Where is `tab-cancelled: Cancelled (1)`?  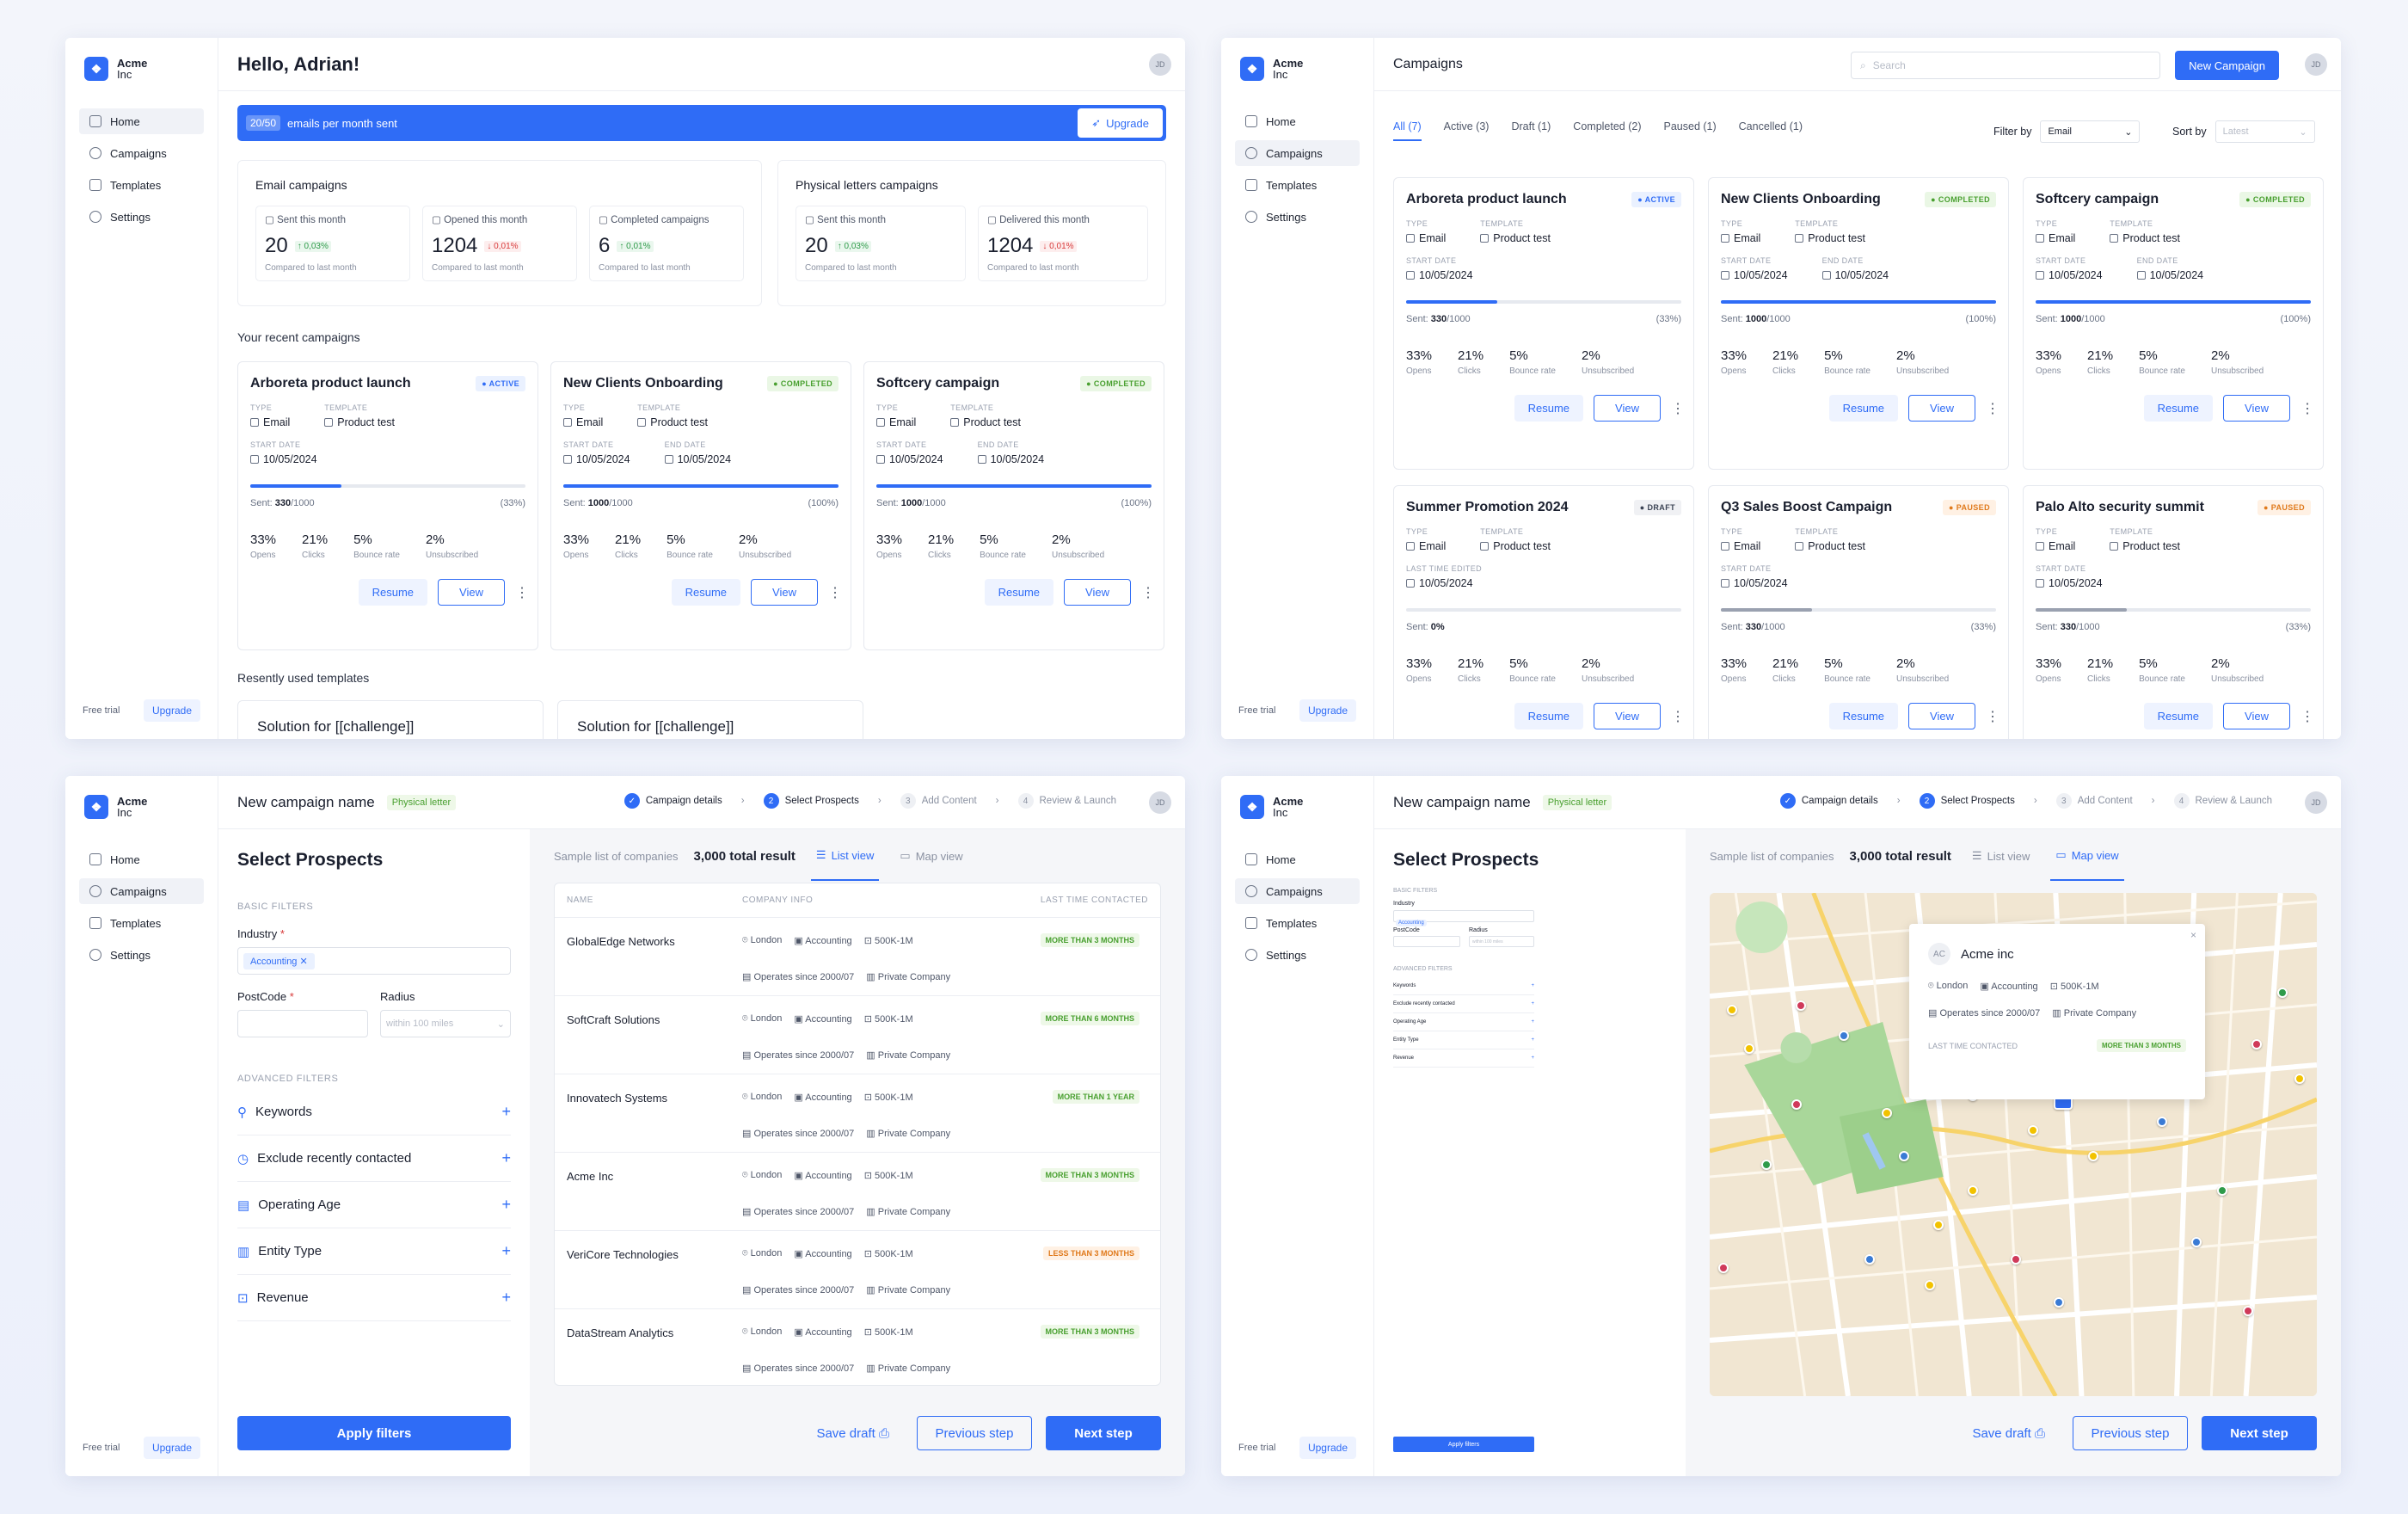
tab-cancelled: Cancelled (1) is located at coordinates (1771, 126).